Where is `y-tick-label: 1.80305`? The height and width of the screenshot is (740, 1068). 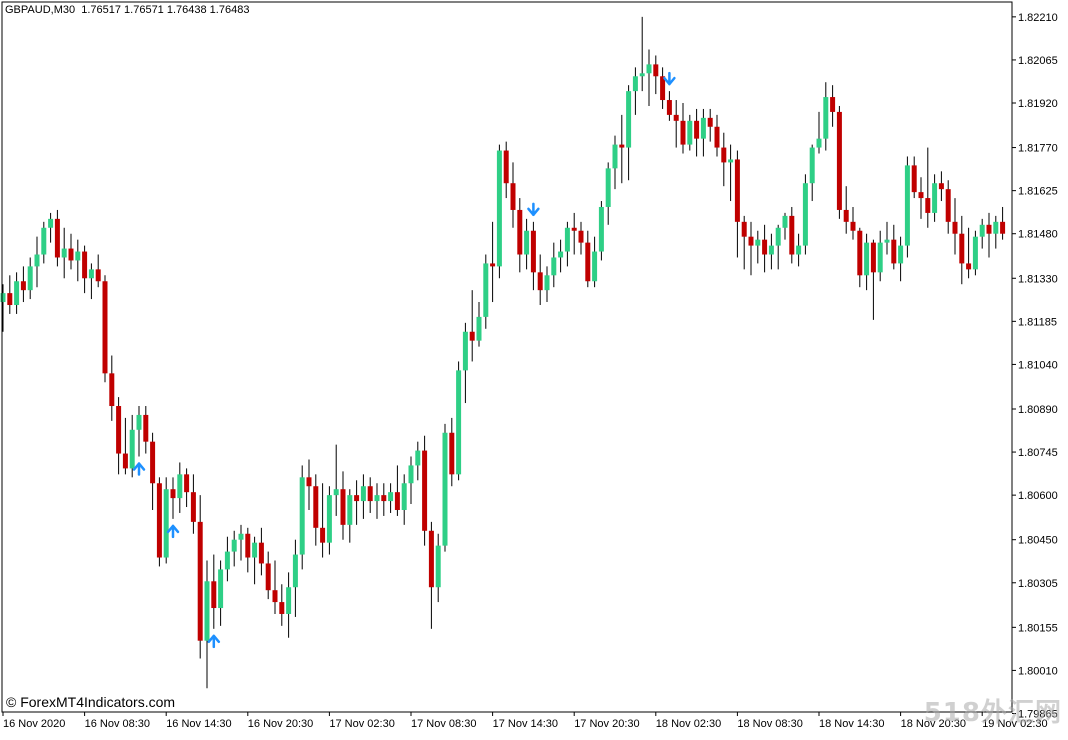
y-tick-label: 1.80305 is located at coordinates (1038, 584).